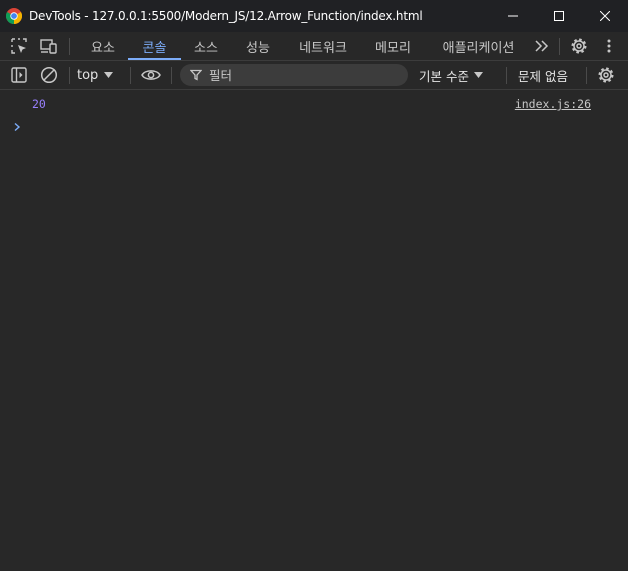 This screenshot has height=571, width=628. Describe the element at coordinates (478, 46) in the screenshot. I see `tab-application: 애플리케이션` at that location.